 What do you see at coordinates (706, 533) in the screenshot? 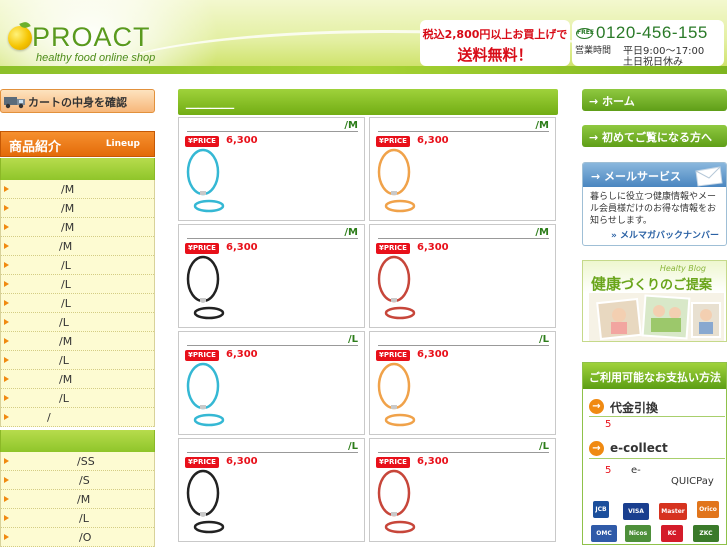
I see `card-zkc-logo: ZKC` at bounding box center [706, 533].